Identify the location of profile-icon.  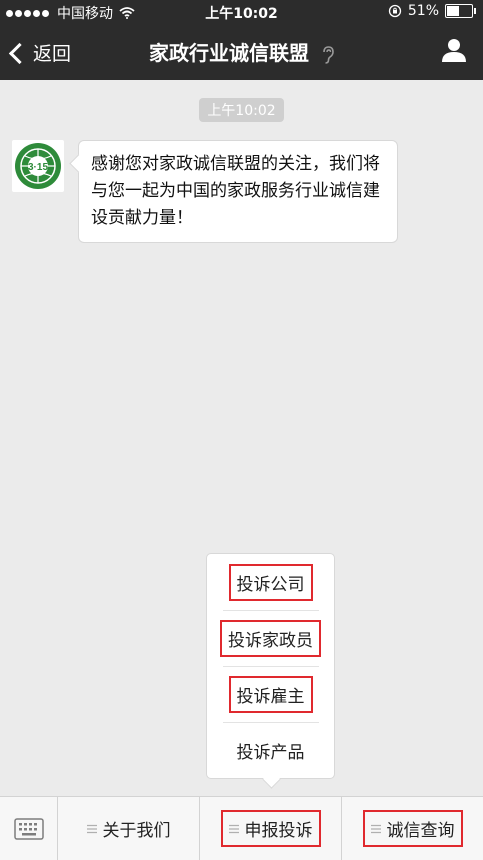
(454, 50).